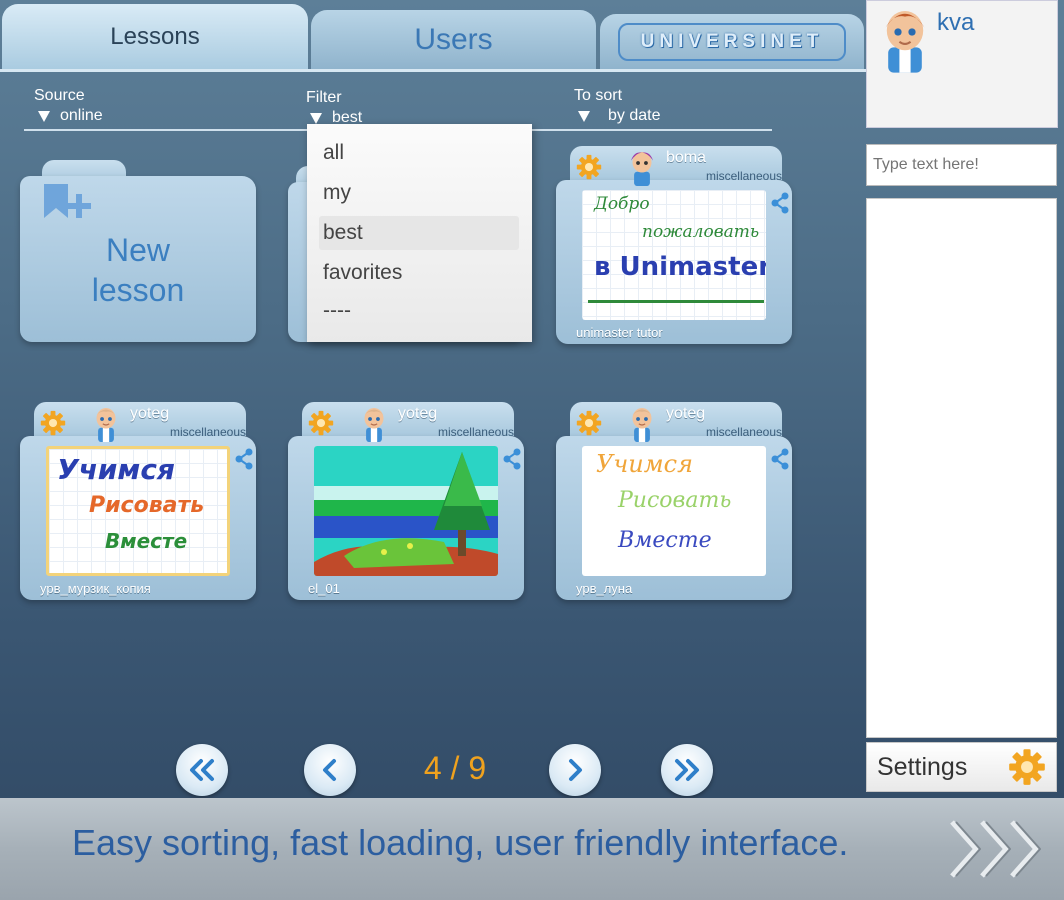 Image resolution: width=1064 pixels, height=900 pixels. I want to click on last-page-button, so click(687, 770).